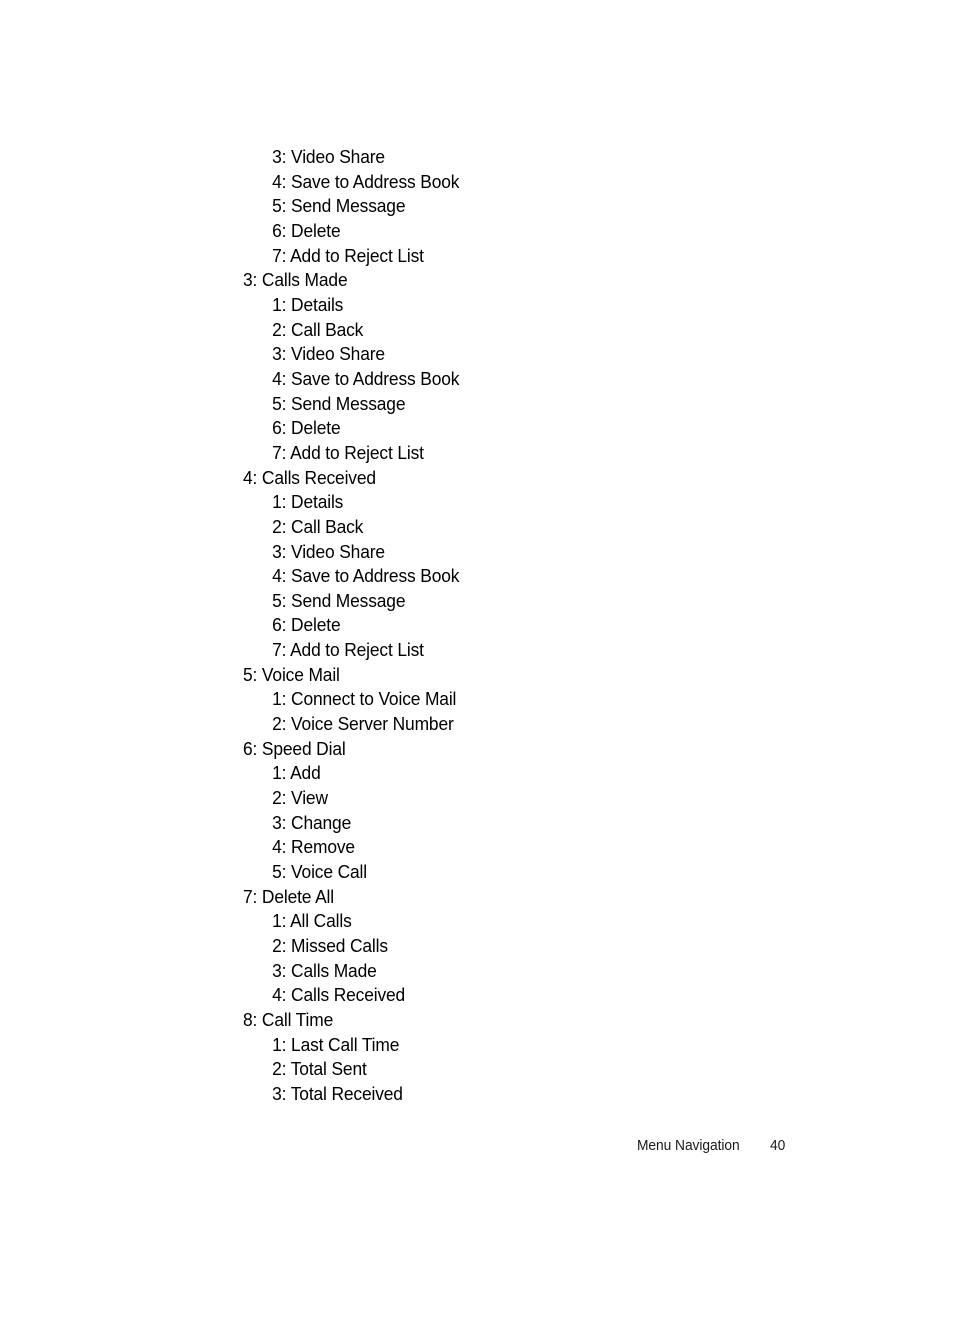  What do you see at coordinates (291, 674) in the screenshot?
I see `menu-item: 5: Voice Mail` at bounding box center [291, 674].